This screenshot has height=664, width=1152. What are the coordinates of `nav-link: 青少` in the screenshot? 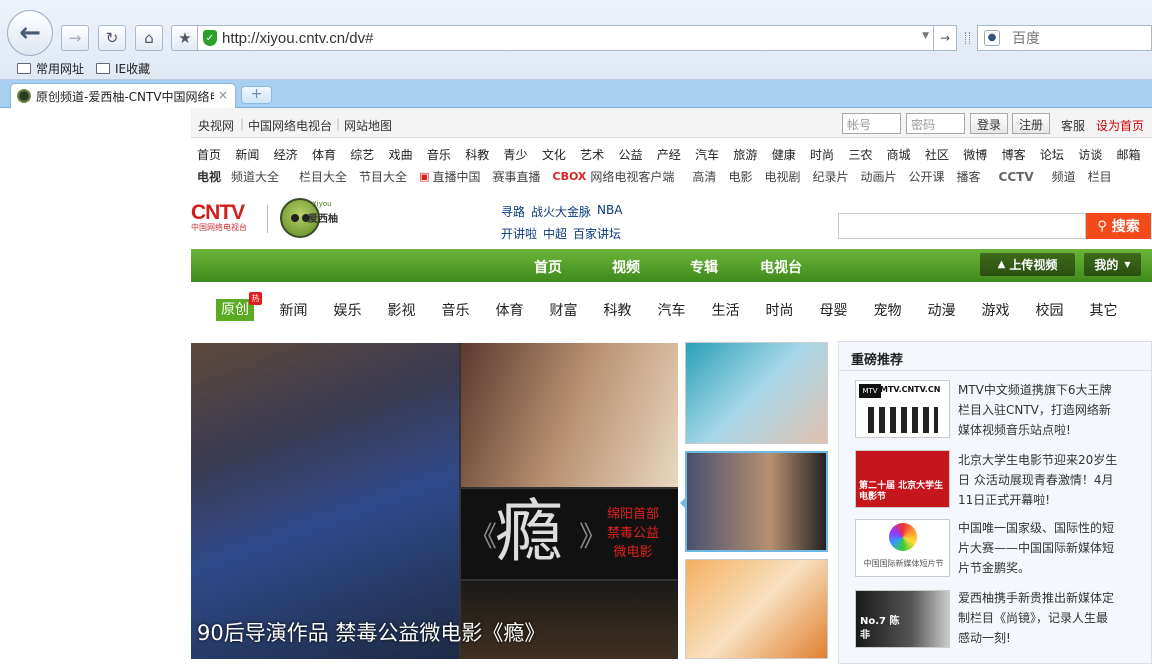 It's located at (516, 154).